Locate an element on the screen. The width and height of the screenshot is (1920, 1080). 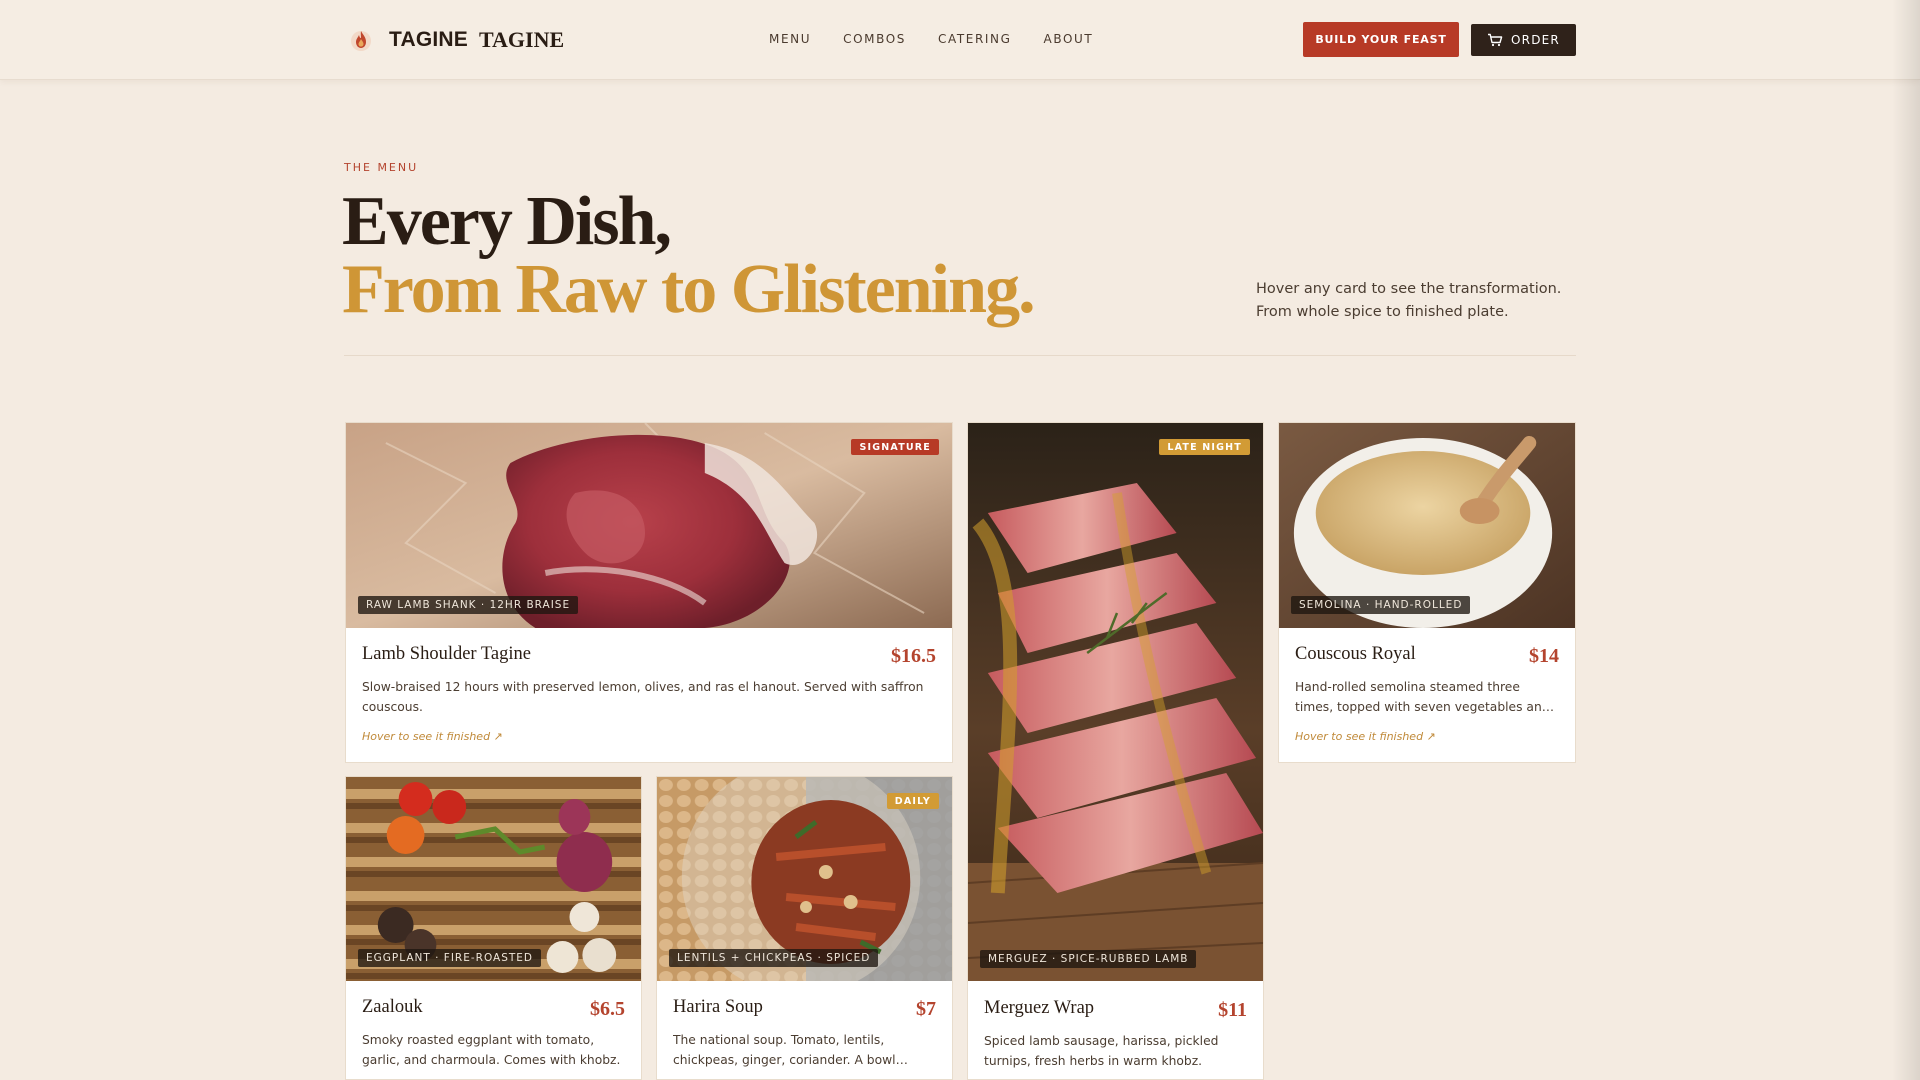
signature-badge: SIGNATURE is located at coordinates (895, 447).